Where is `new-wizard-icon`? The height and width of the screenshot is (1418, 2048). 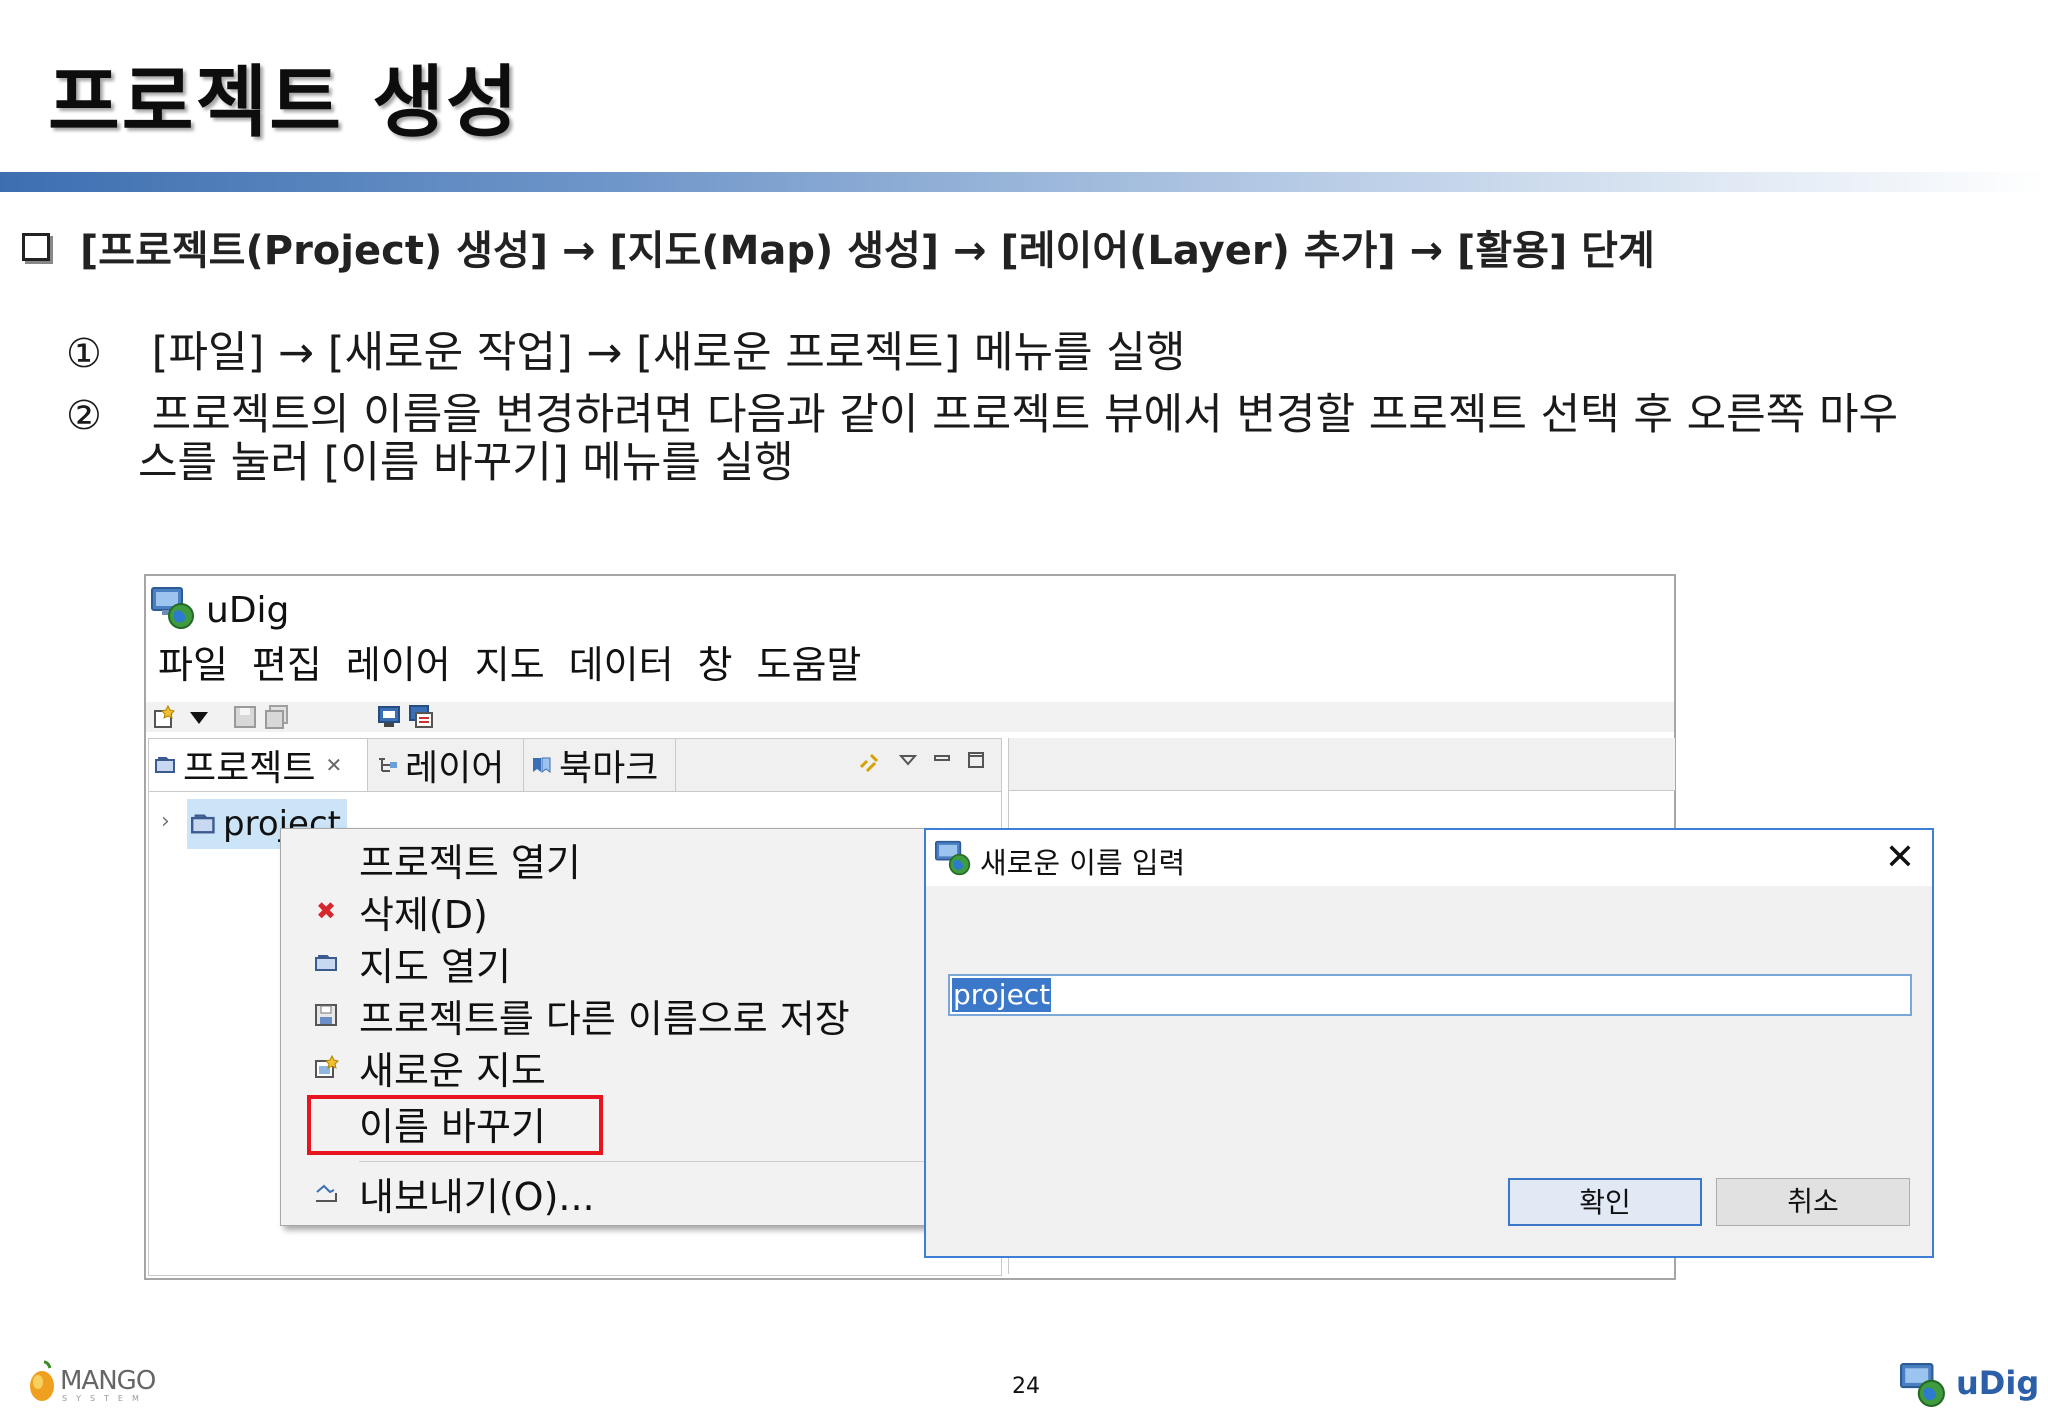
new-wizard-icon is located at coordinates (165, 717).